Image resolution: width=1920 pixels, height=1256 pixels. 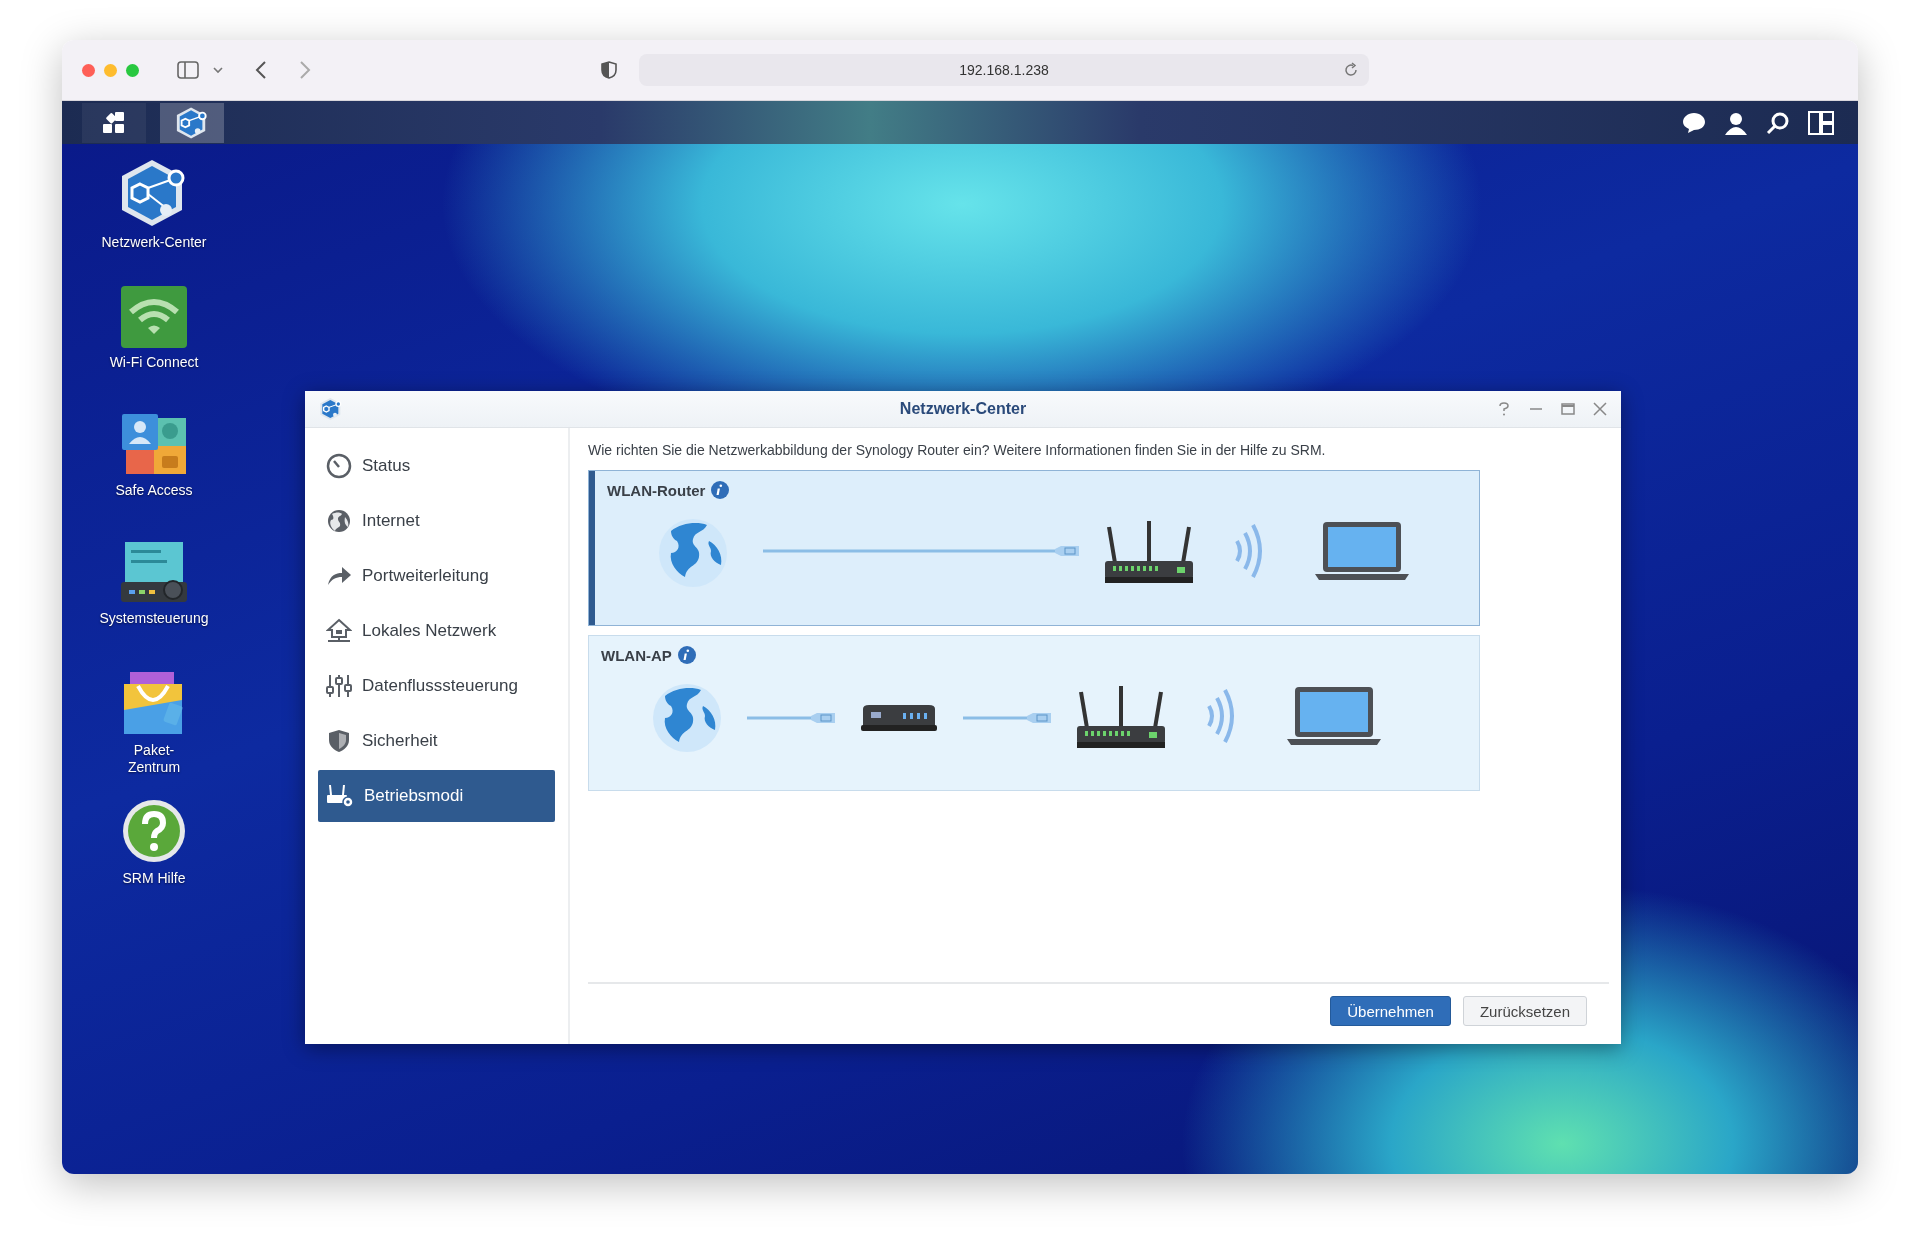 I want to click on sidebar-item: Lokales Netzwerk, so click(x=436, y=631).